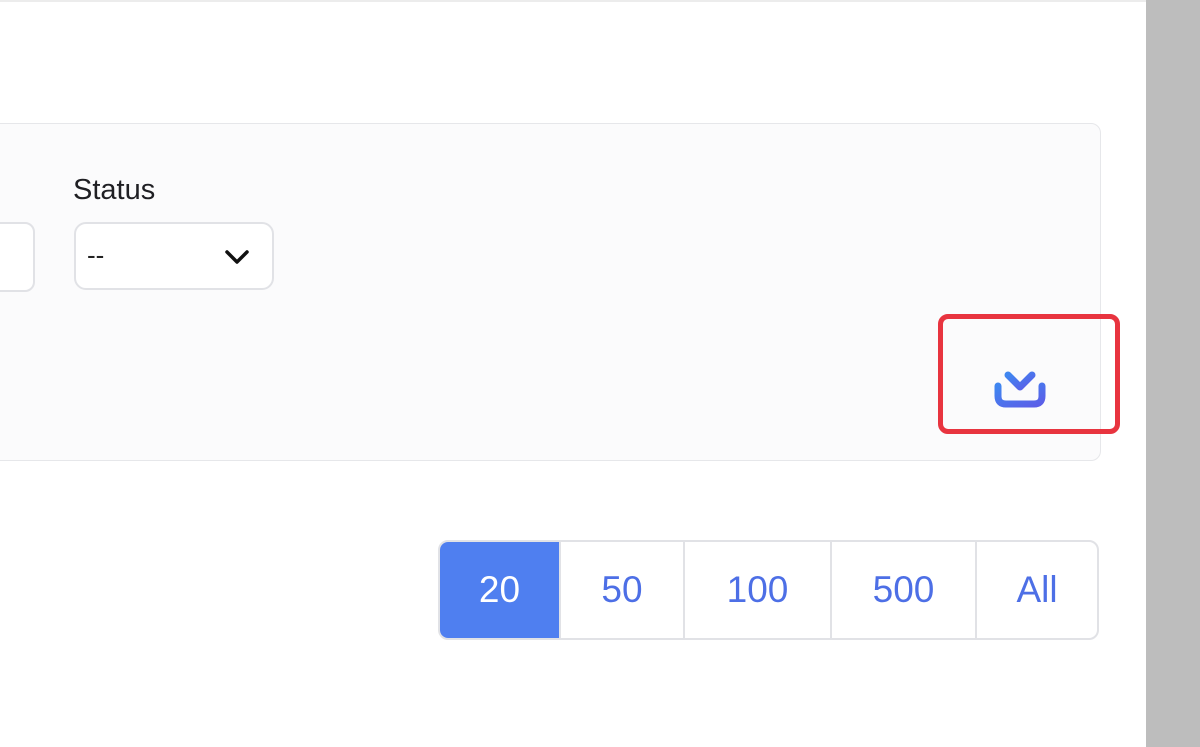  What do you see at coordinates (237, 257) in the screenshot?
I see `chevron-down-icon` at bounding box center [237, 257].